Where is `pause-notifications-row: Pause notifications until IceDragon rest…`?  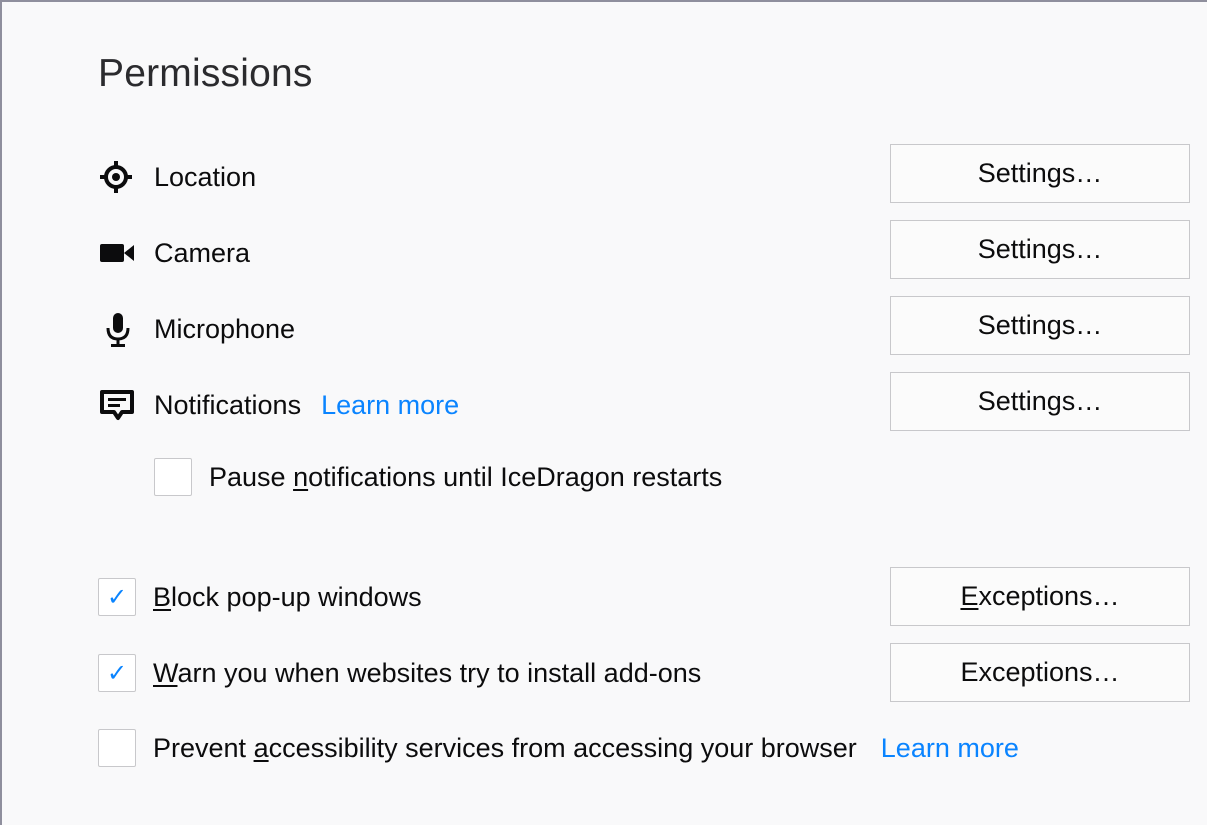 pause-notifications-row: Pause notifications until IceDragon rest… is located at coordinates (438, 477).